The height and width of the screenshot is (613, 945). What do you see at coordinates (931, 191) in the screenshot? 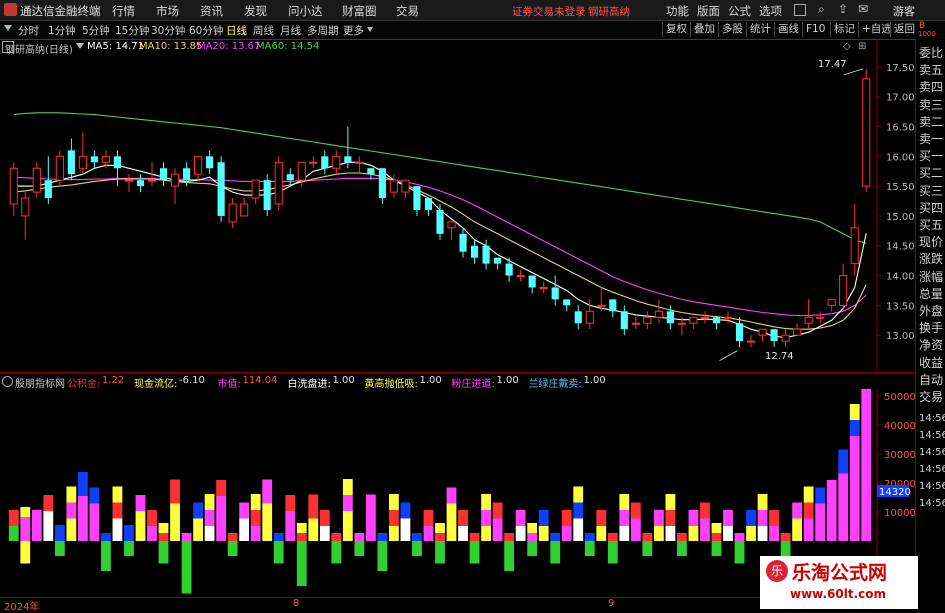
I see `side-panel-item: 买三` at bounding box center [931, 191].